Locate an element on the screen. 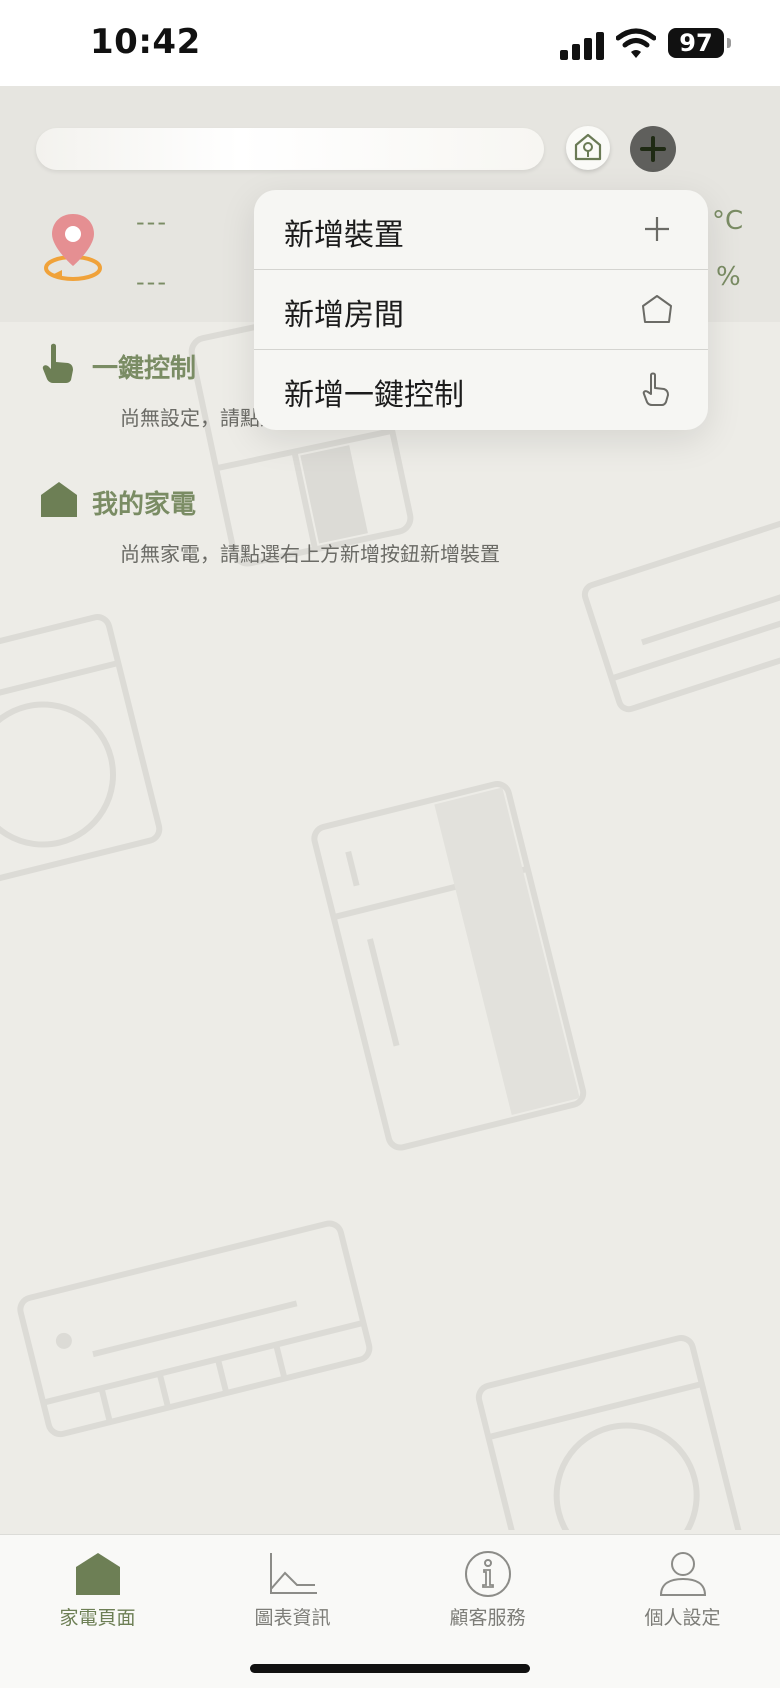 This screenshot has width=780, height=1688. my-appliances-title: 我的家電 is located at coordinates (144, 505).